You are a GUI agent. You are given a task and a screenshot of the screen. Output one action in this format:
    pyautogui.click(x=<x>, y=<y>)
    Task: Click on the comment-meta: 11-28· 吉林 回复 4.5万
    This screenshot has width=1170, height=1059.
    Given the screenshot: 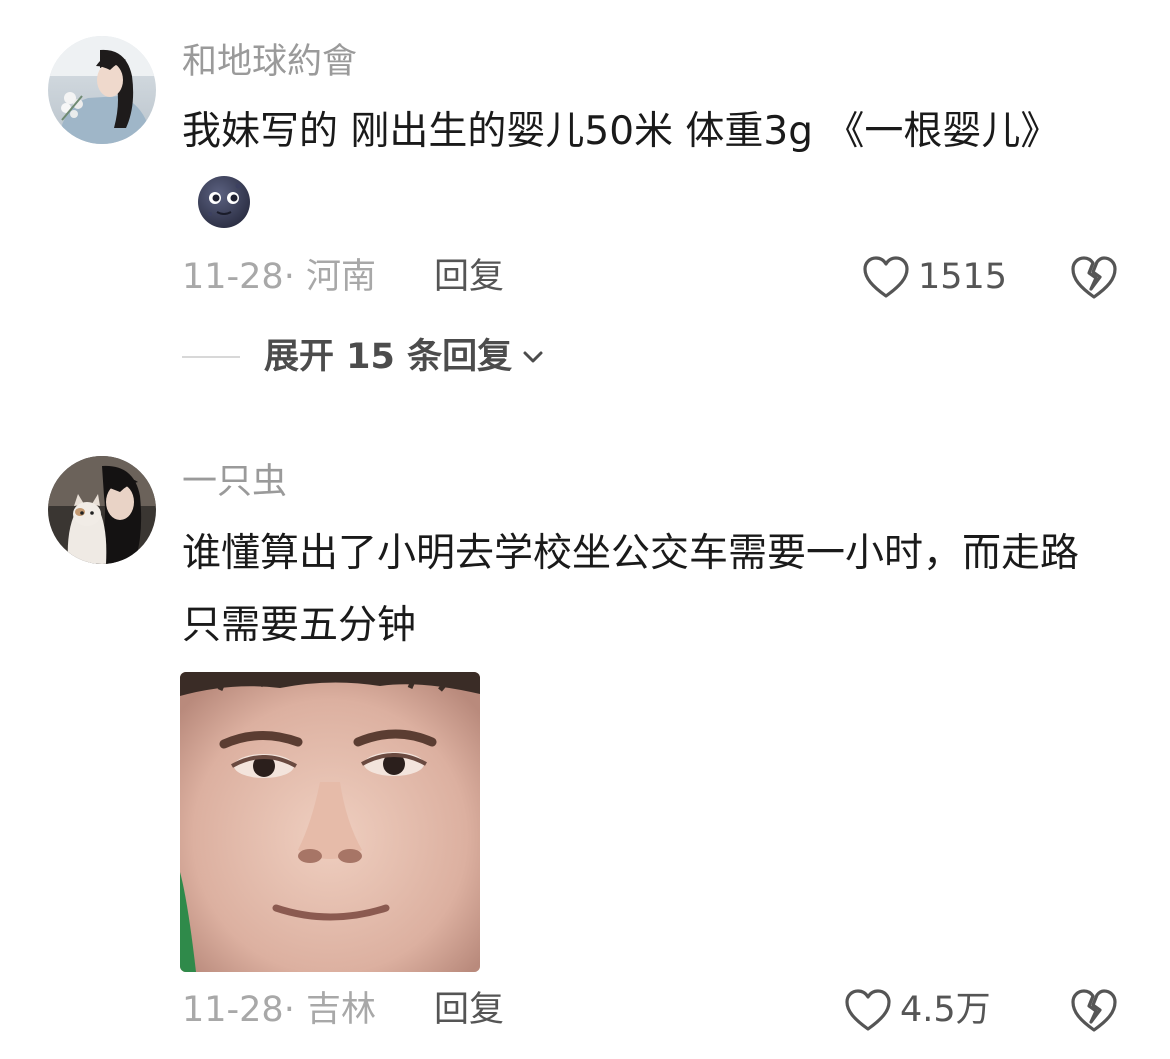 What is the action you would take?
    pyautogui.click(x=676, y=1010)
    